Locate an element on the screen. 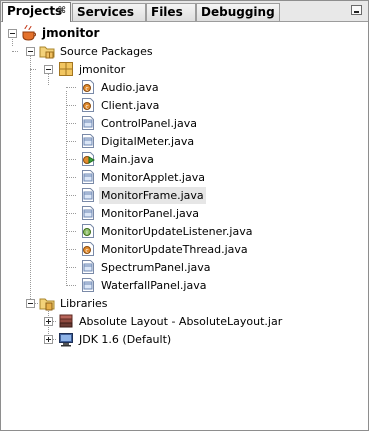 The height and width of the screenshot is (431, 369). tab-close-icon: ⌘ is located at coordinates (62, 11).